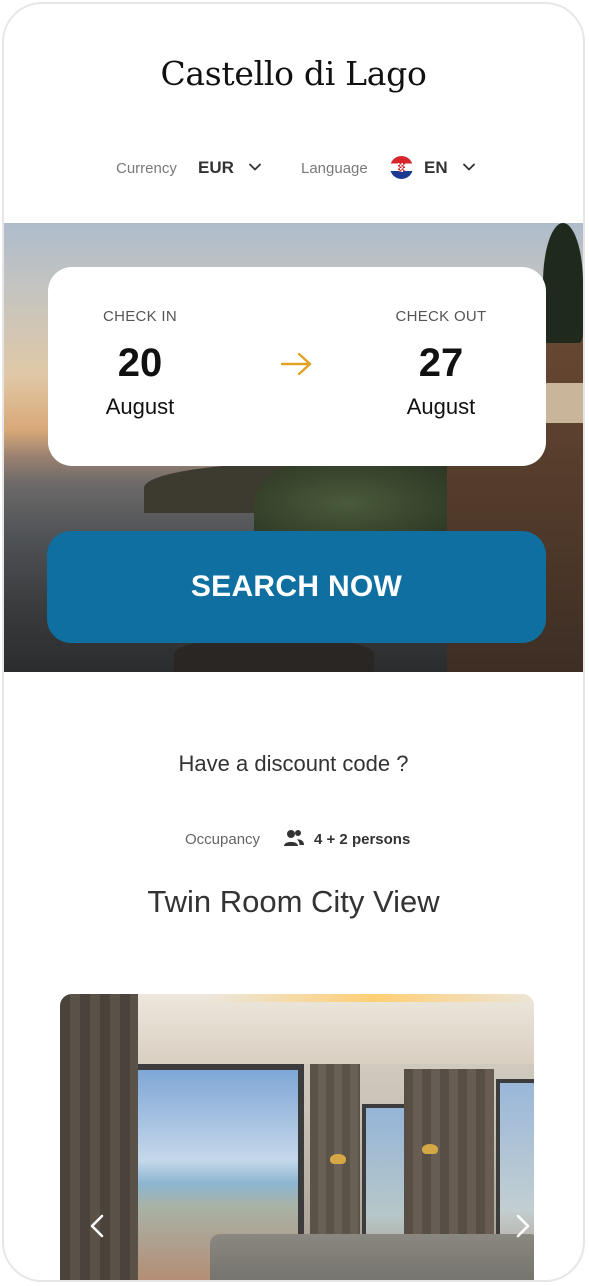  Describe the element at coordinates (140, 406) in the screenshot. I see `check-in-month: August` at that location.